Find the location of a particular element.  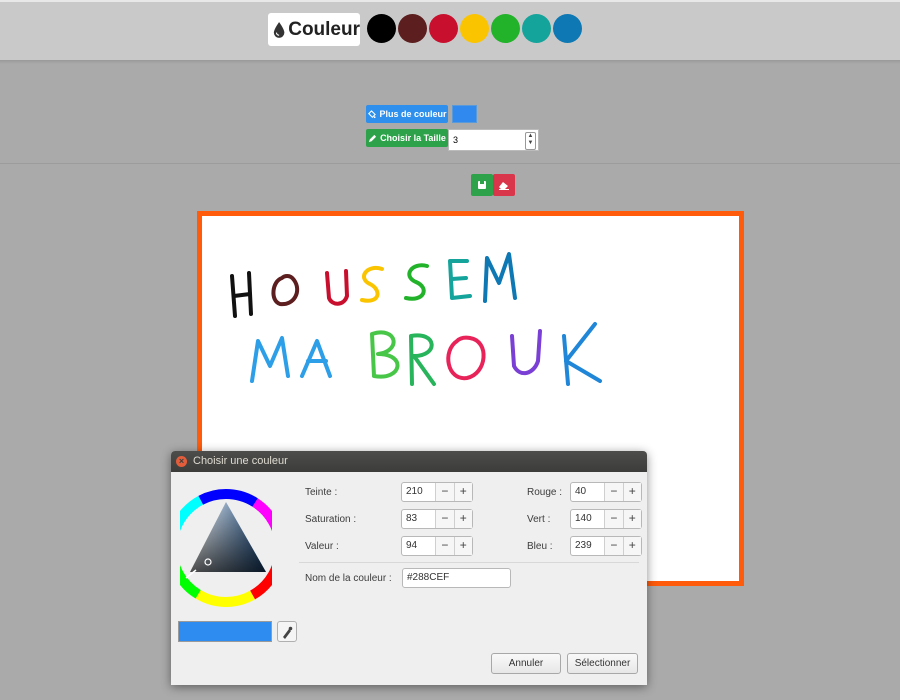

erase-button is located at coordinates (504, 185).